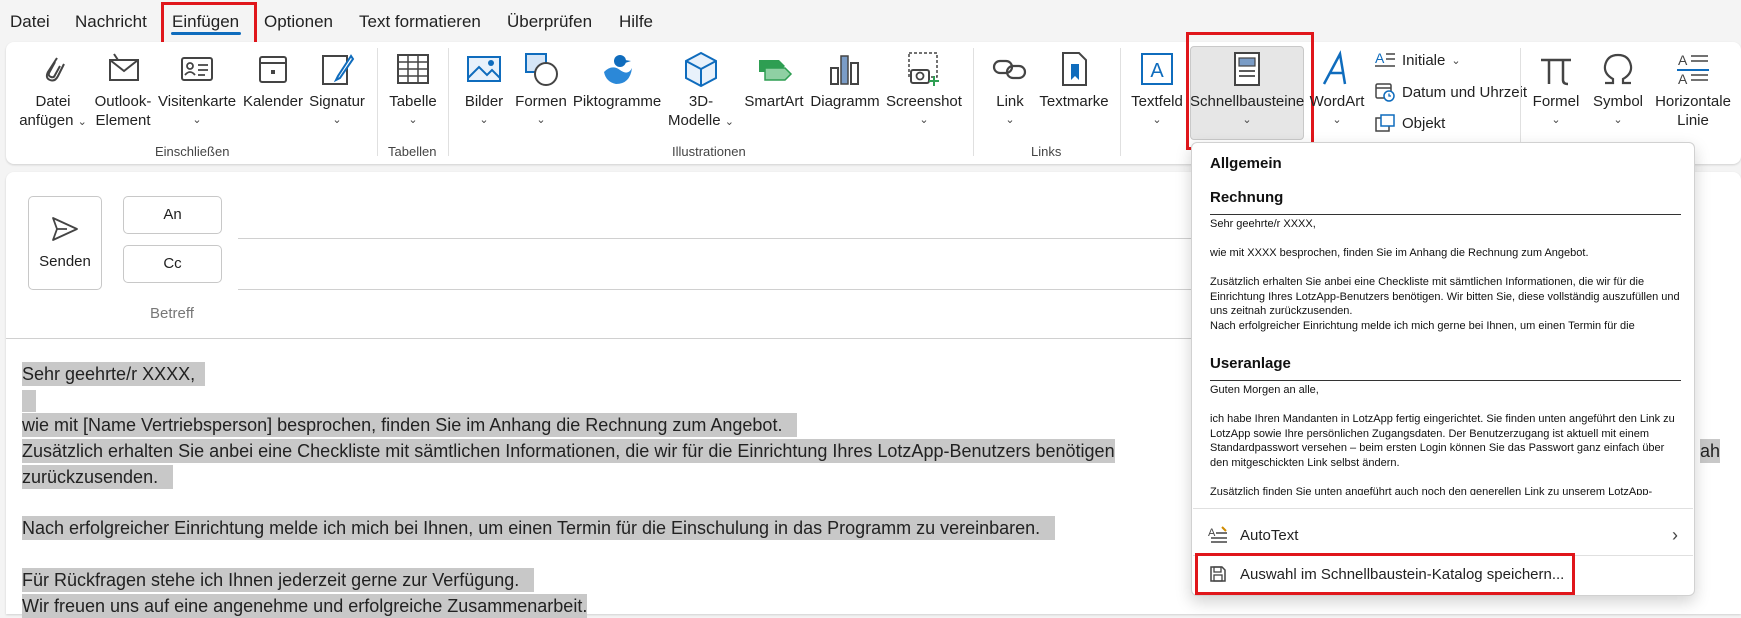  I want to click on shapes-icon, so click(541, 69).